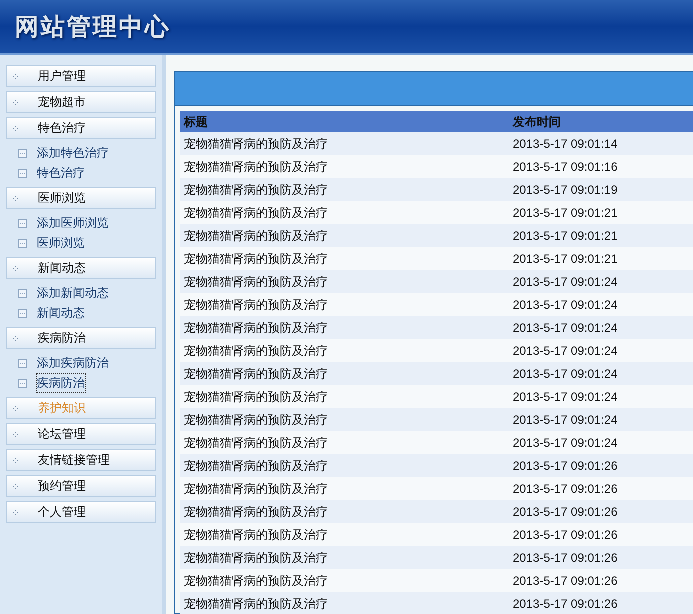 The image size is (693, 614). Describe the element at coordinates (61, 313) in the screenshot. I see `submenu-link: 新闻动态` at that location.